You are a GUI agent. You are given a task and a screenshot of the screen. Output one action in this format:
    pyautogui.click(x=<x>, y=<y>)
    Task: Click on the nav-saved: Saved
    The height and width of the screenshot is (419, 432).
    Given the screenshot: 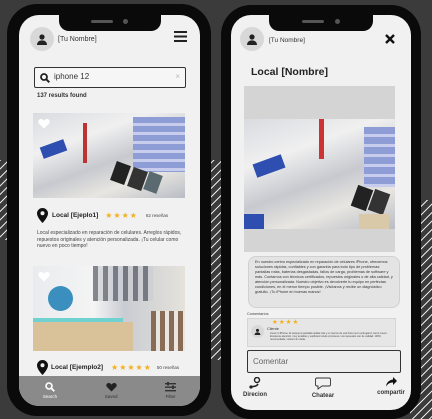 What is the action you would take?
    pyautogui.click(x=111, y=390)
    